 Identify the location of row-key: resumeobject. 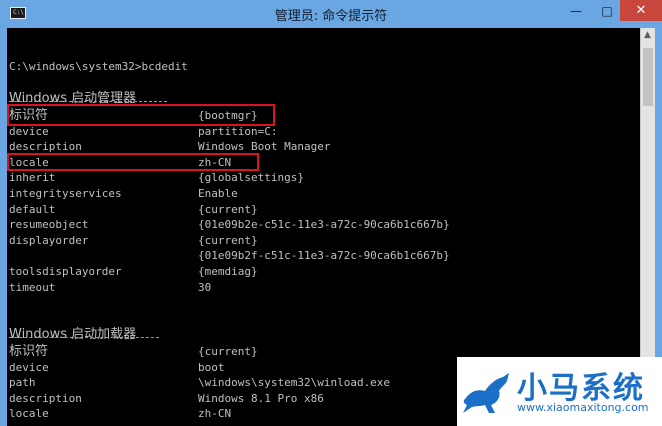
(49, 225).